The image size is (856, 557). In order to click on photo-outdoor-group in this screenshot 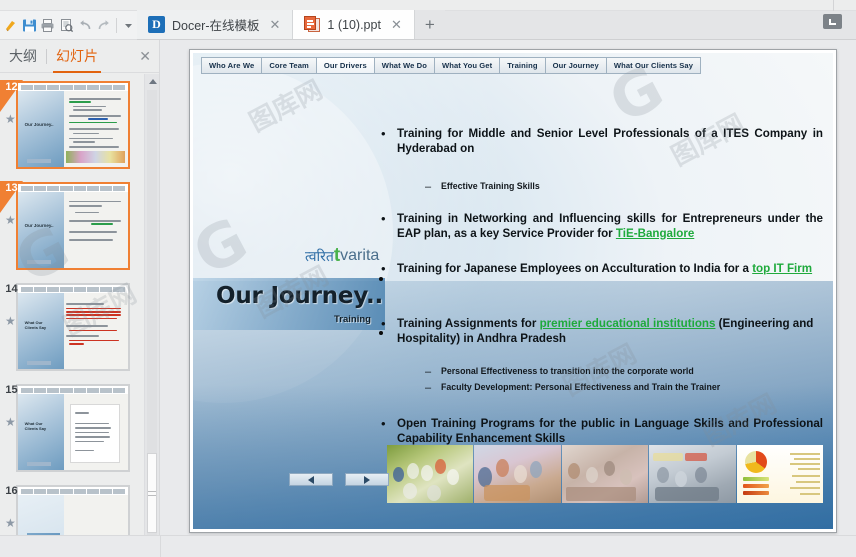, I will do `click(430, 474)`.